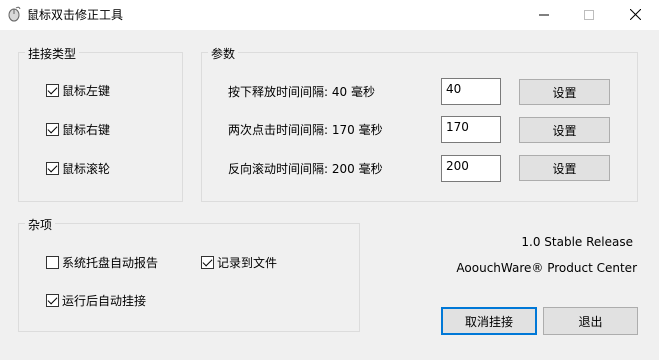 Image resolution: width=659 pixels, height=360 pixels. I want to click on checkbox-label: 鼠标左键, so click(86, 90).